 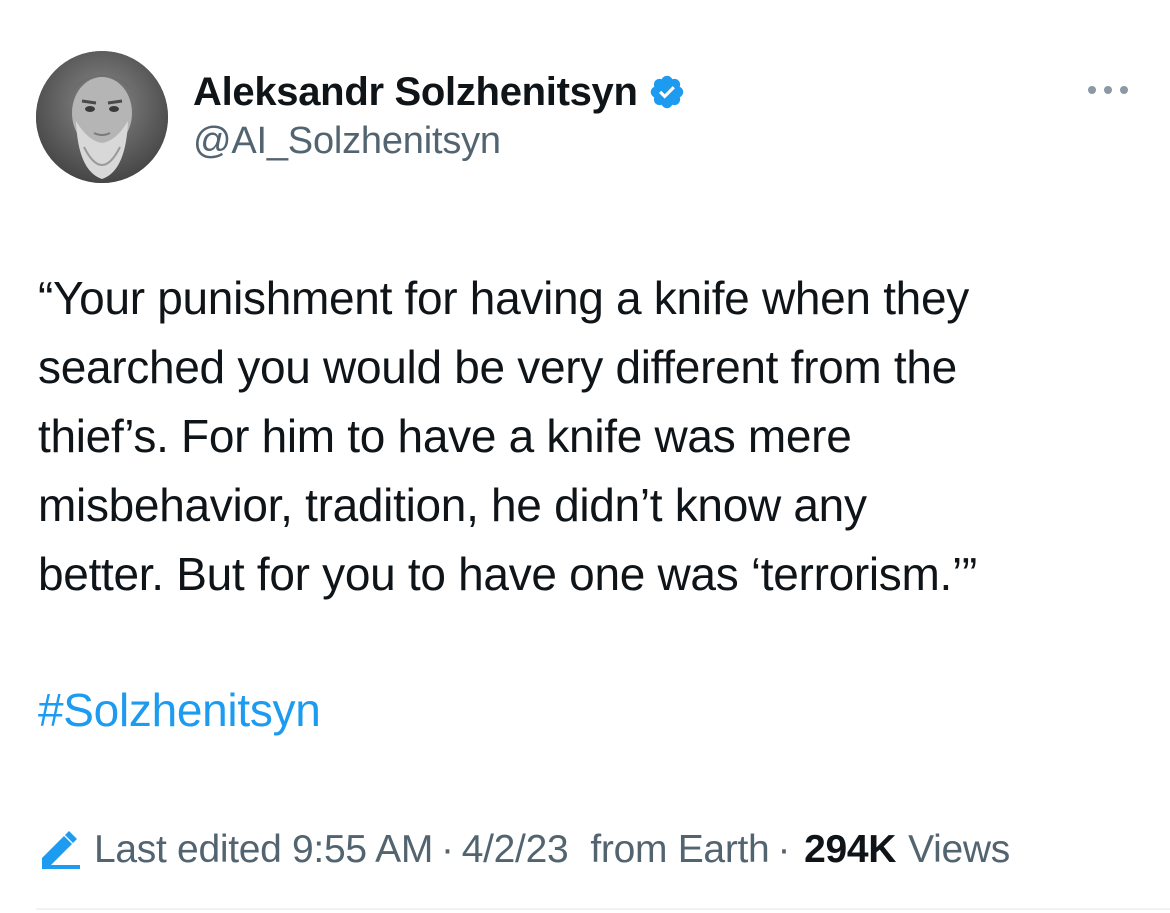 What do you see at coordinates (959, 849) in the screenshot?
I see `views-label: Views` at bounding box center [959, 849].